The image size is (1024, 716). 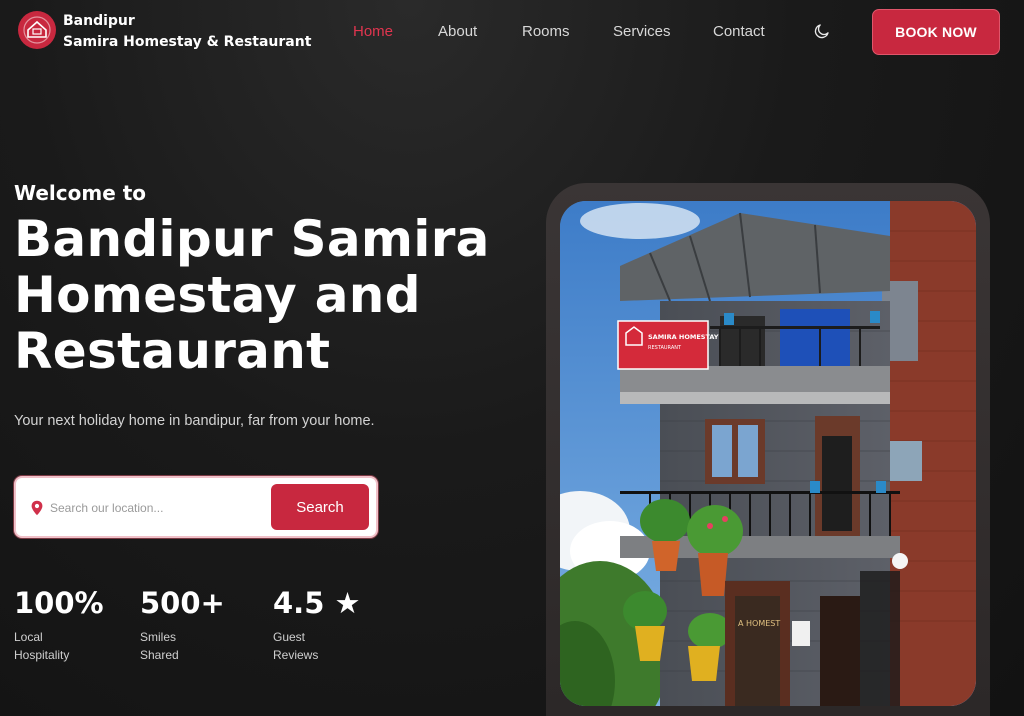 I want to click on hero-title: Bandipur Samira Homestay and Restaurant, so click(x=259, y=295).